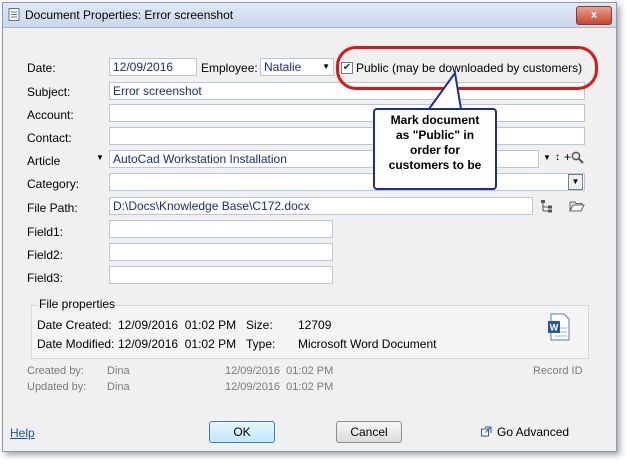  Describe the element at coordinates (435, 165) in the screenshot. I see `callout-line: customers to be` at that location.